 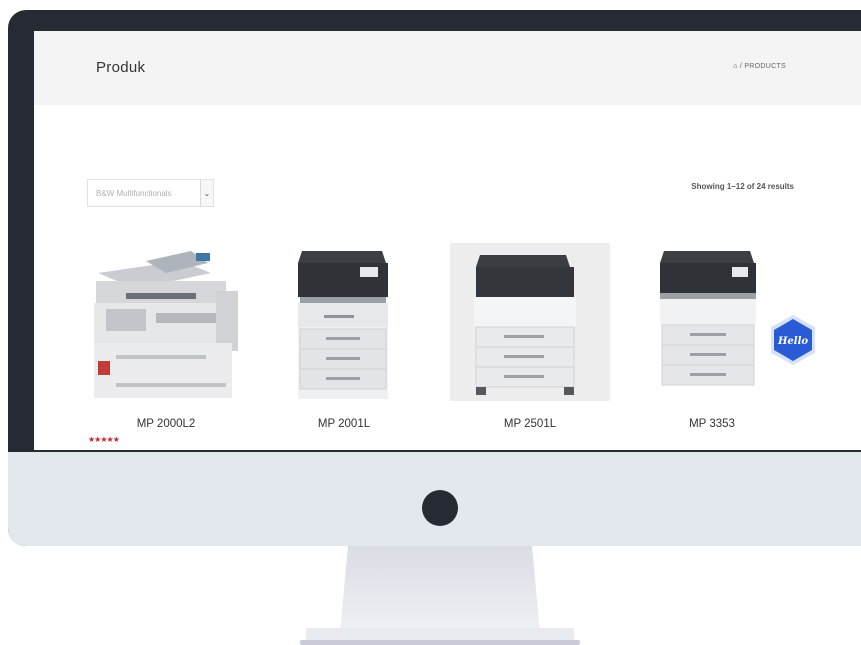 I want to click on category-select: B&W Multifunctionals ⌄, so click(x=150, y=193).